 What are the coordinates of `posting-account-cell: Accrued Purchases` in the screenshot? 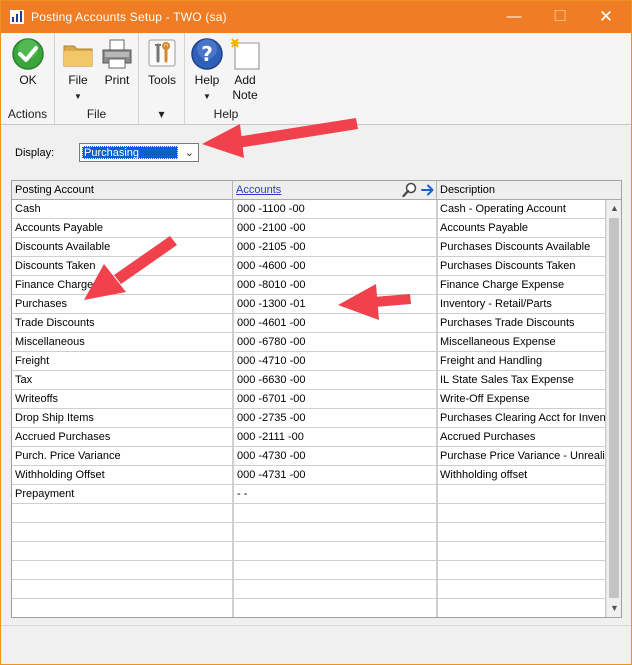 It's located at (122, 437).